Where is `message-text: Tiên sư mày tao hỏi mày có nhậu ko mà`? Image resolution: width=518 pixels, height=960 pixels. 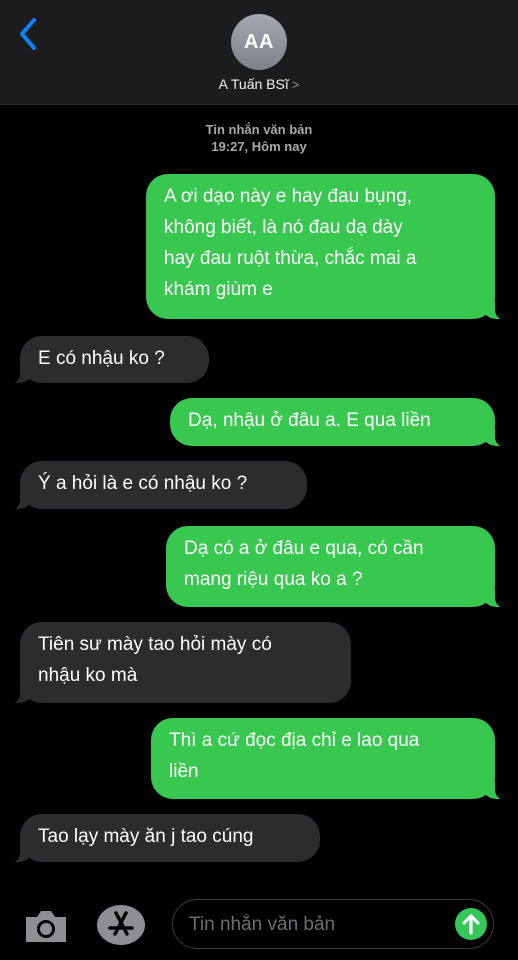
message-text: Tiên sư mày tao hỏi mày có nhậu ko mà is located at coordinates (155, 660).